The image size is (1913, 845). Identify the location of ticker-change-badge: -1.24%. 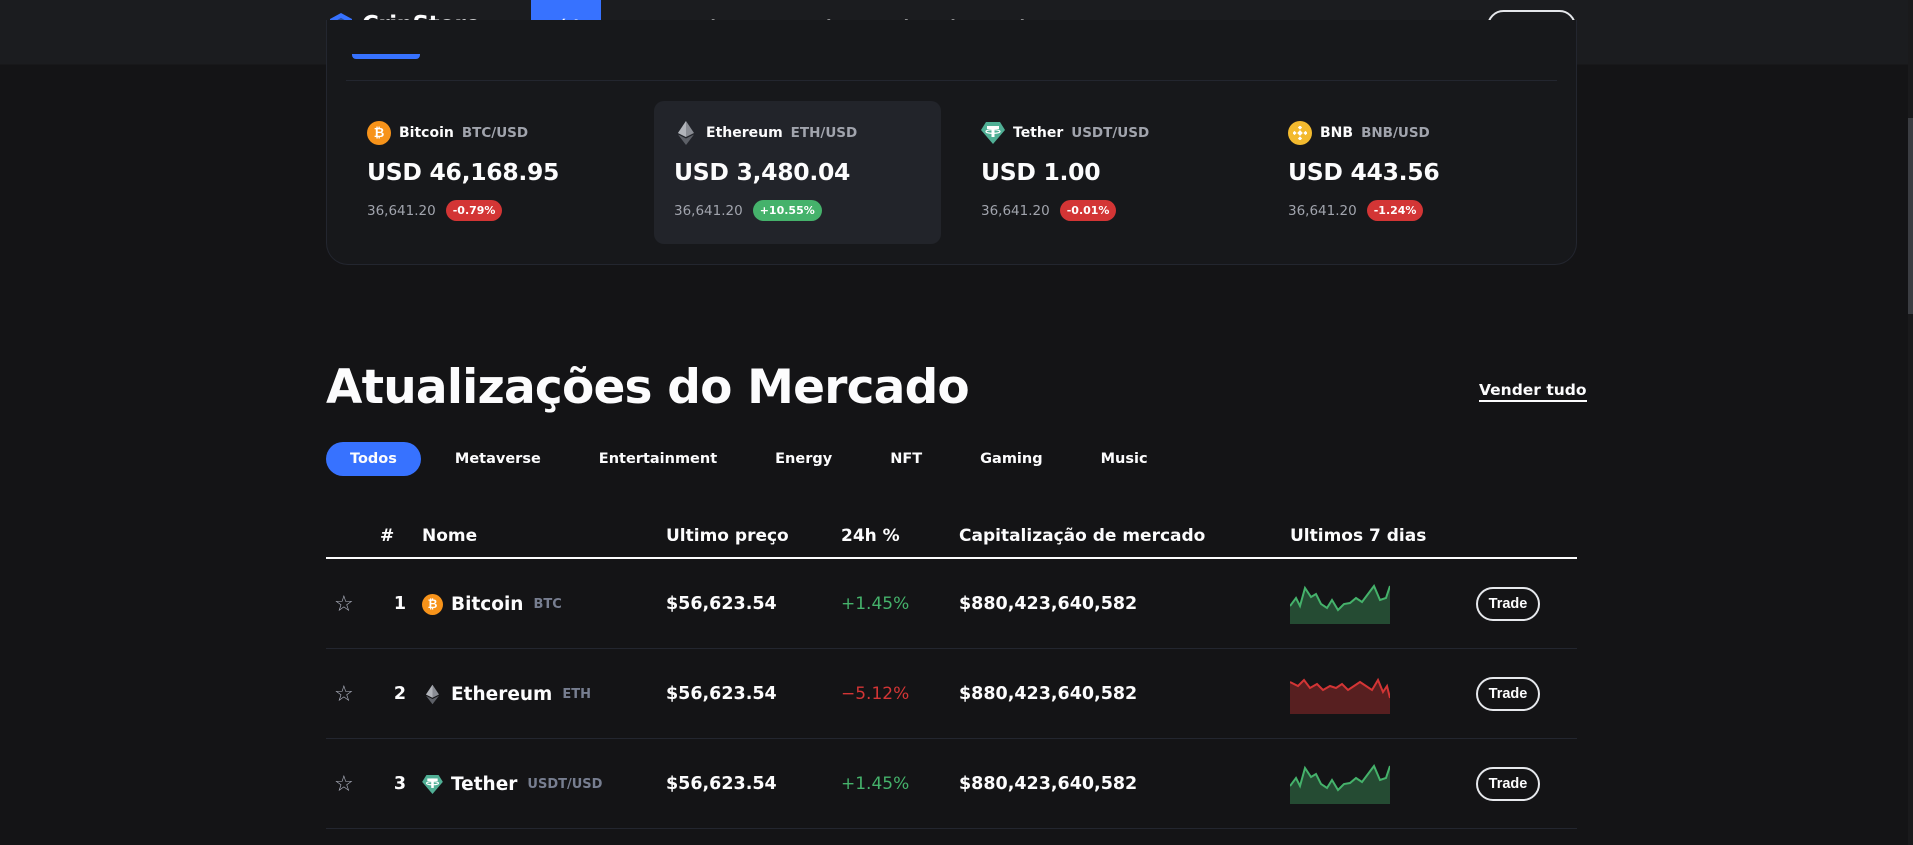
(1395, 210).